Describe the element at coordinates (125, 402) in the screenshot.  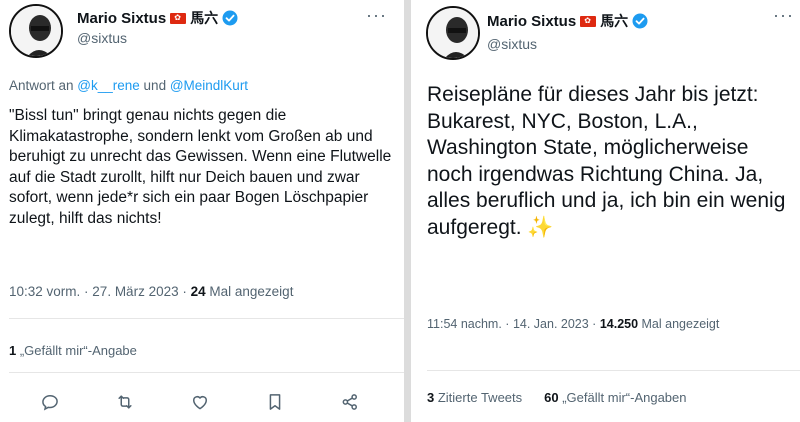
I see `retweet-icon` at that location.